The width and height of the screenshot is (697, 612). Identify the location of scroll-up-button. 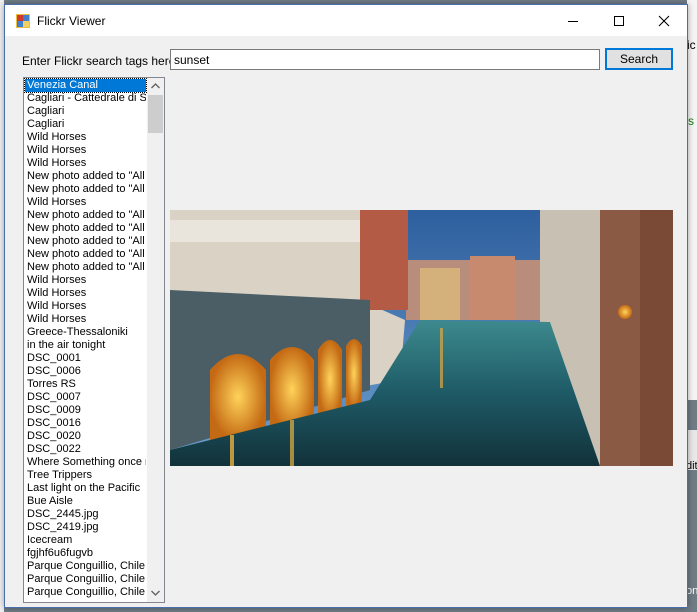
(155, 86).